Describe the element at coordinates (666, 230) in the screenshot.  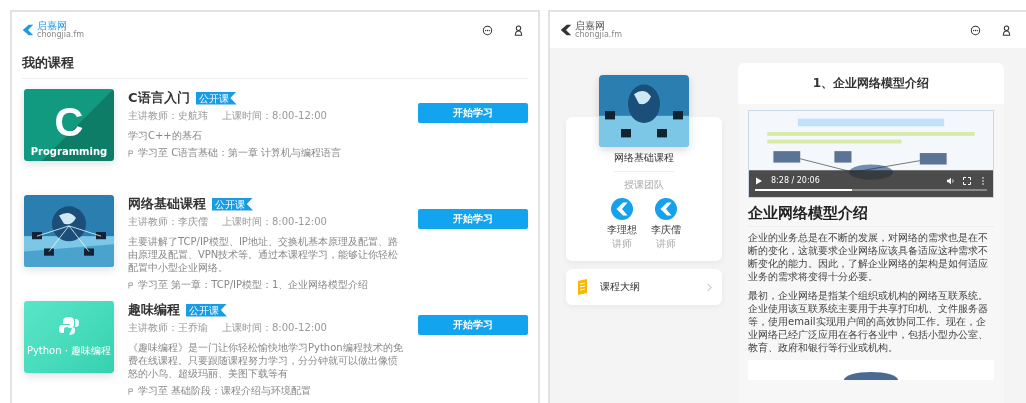
I see `teacher-name: 李庆儒` at that location.